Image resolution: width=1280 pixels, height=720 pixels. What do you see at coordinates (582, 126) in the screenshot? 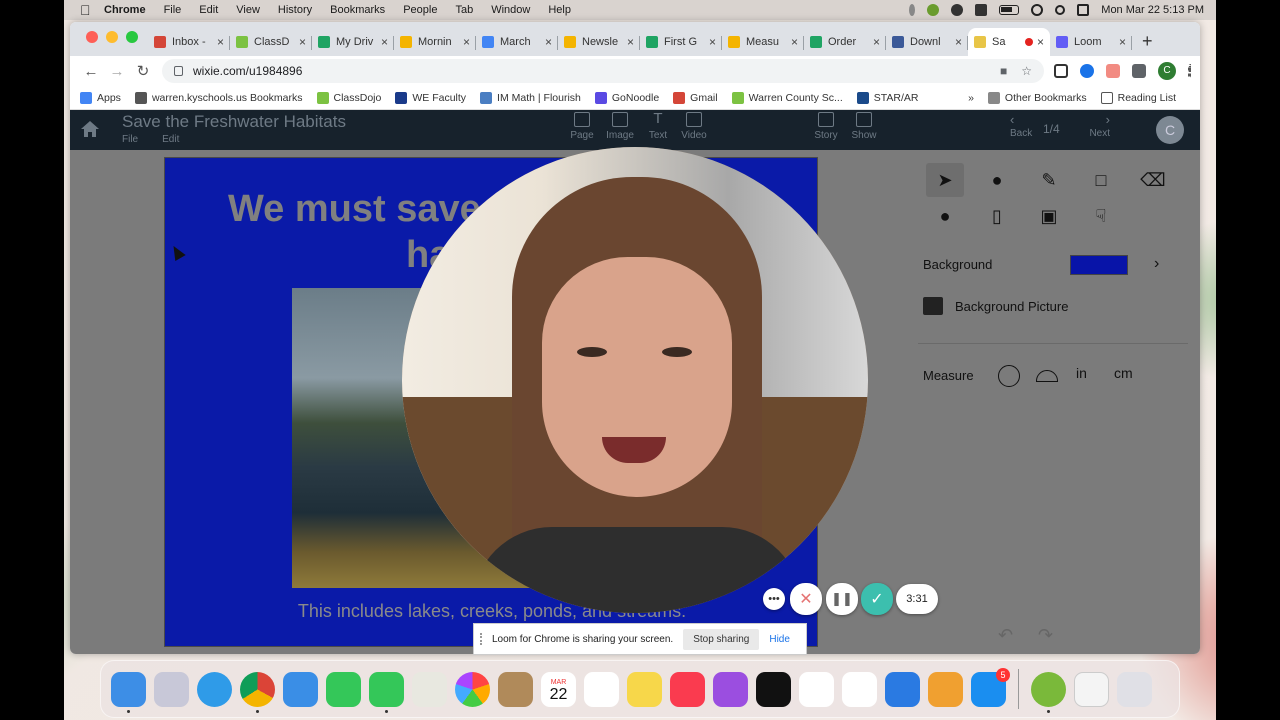
I see `add-page-tool: Page` at bounding box center [582, 126].